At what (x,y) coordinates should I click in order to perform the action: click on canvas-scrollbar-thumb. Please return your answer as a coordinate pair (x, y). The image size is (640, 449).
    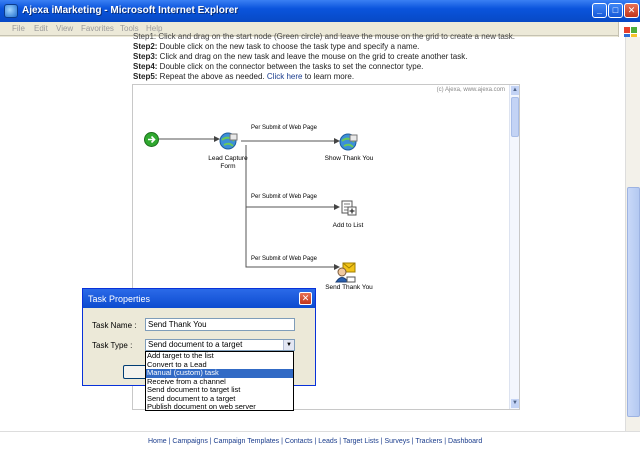
    Looking at the image, I should click on (515, 117).